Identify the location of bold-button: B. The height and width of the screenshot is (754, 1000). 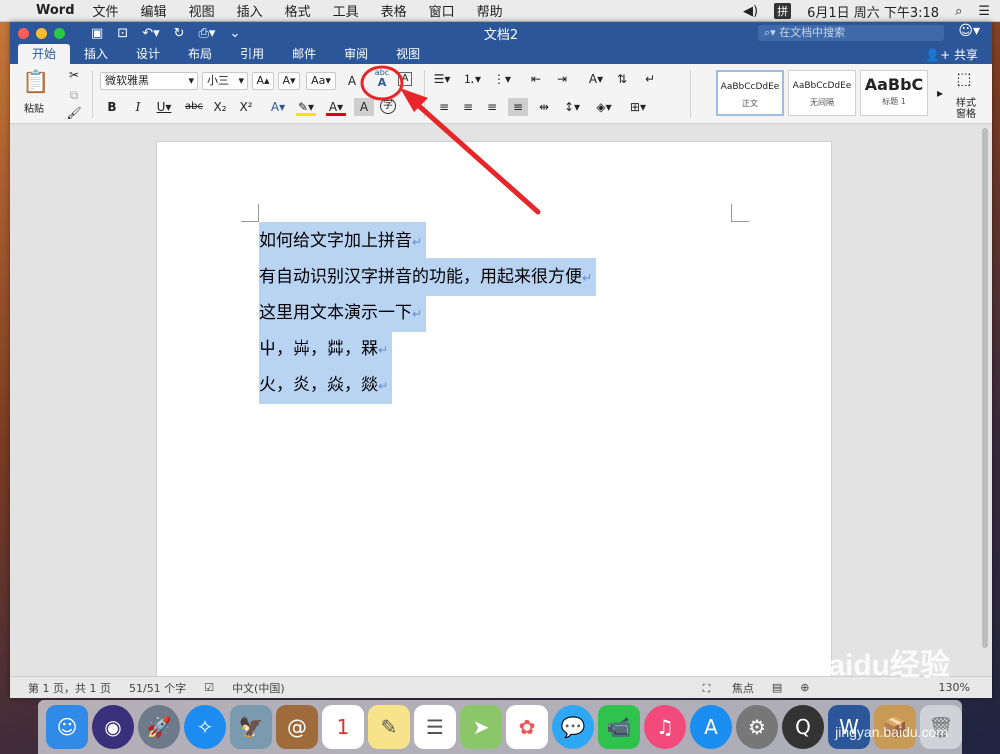
(112, 107).